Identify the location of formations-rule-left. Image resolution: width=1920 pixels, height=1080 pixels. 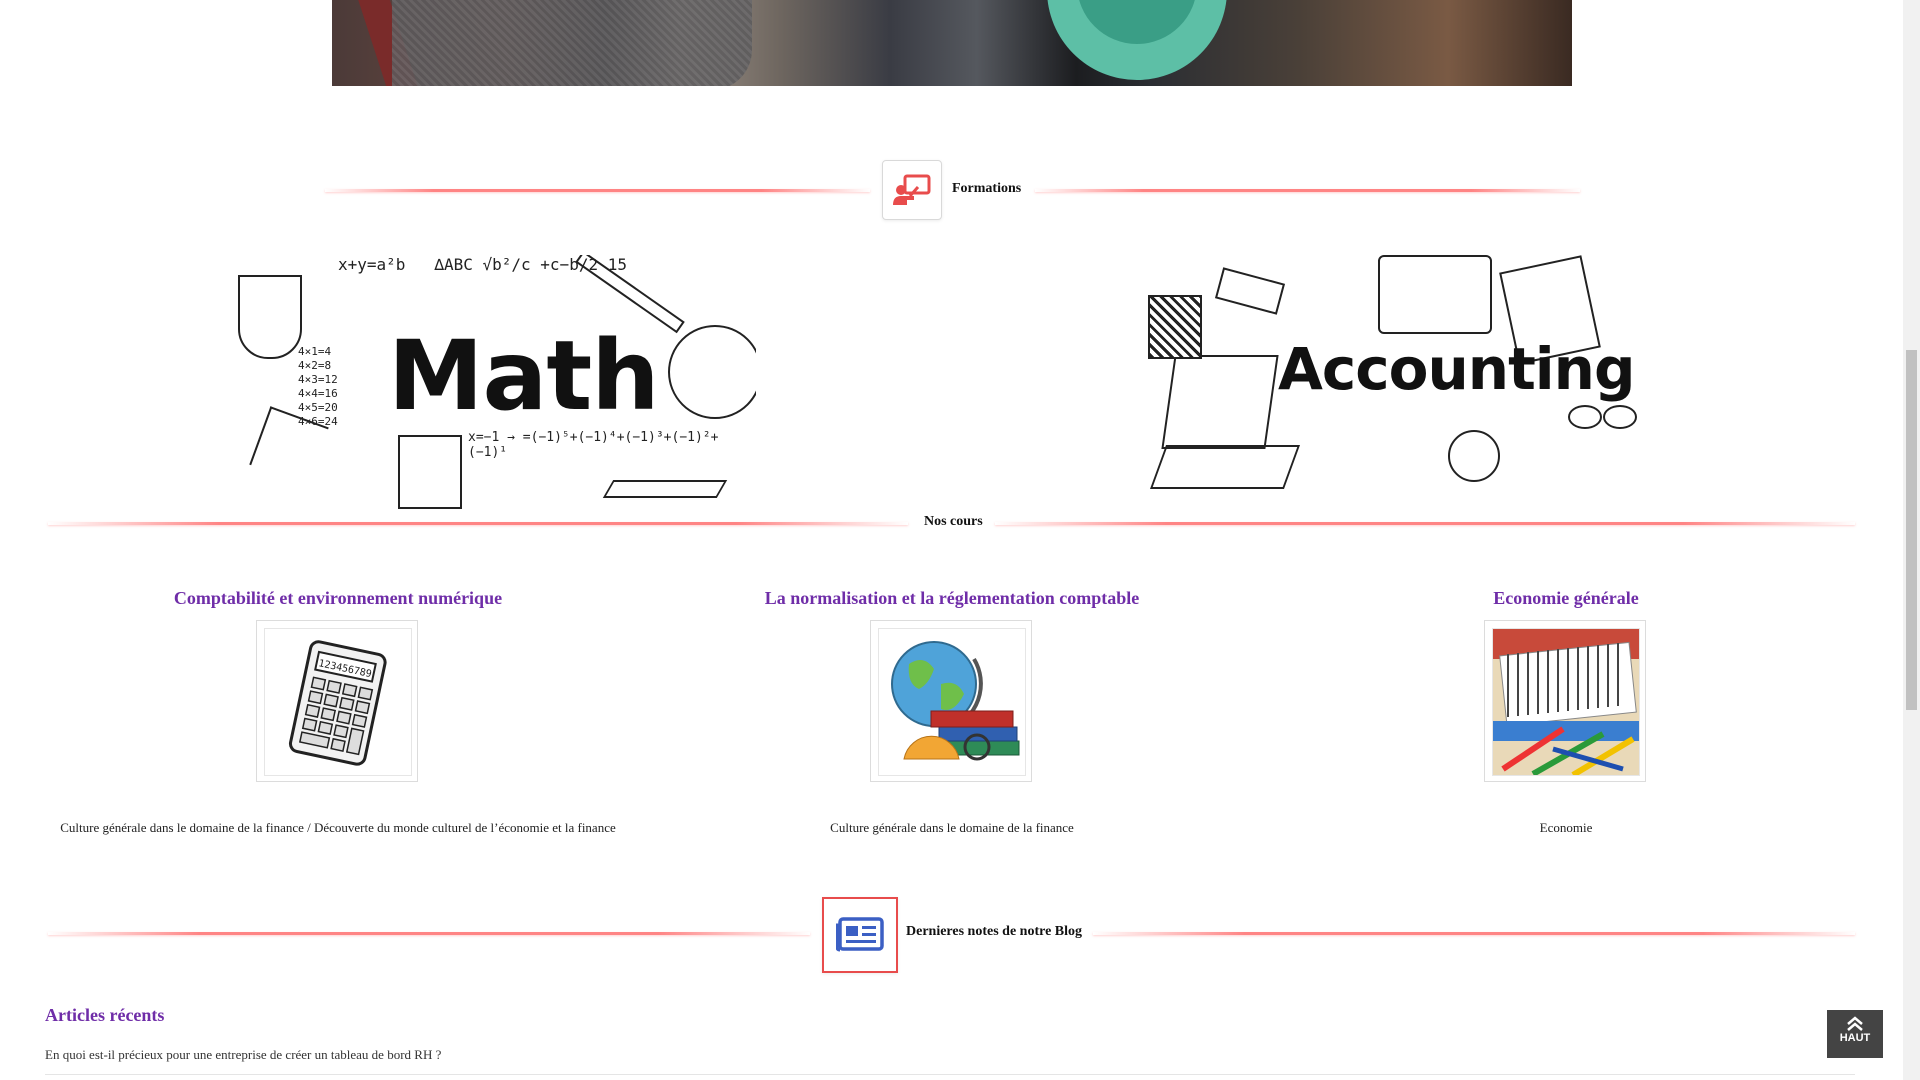
(597, 190).